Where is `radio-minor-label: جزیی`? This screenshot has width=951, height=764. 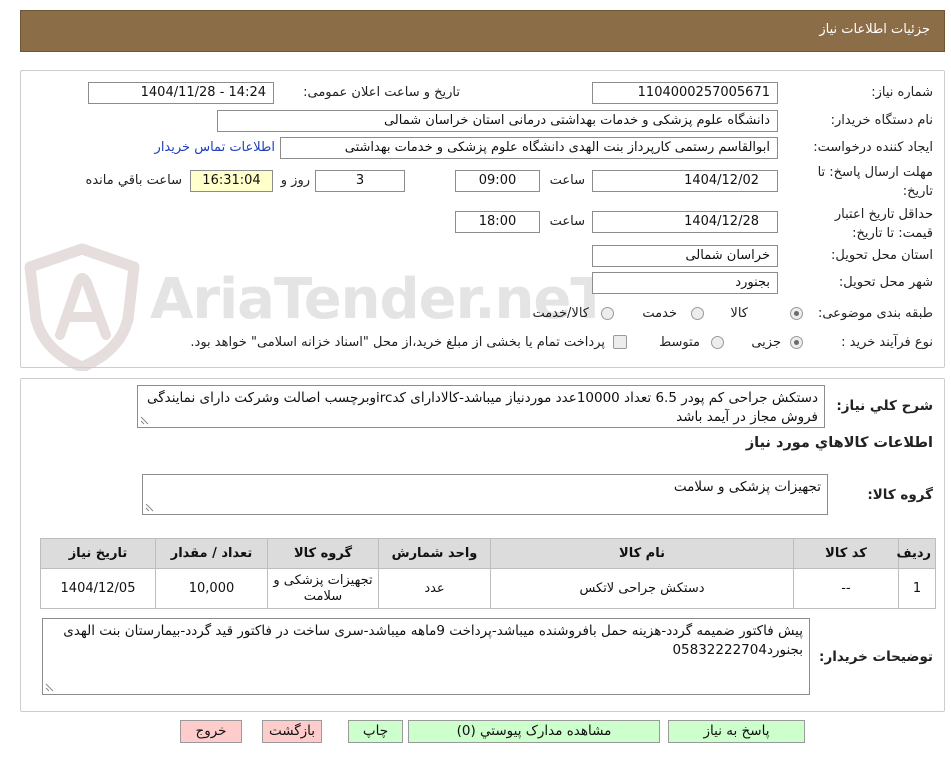
radio-minor-label: جزیی is located at coordinates (766, 342).